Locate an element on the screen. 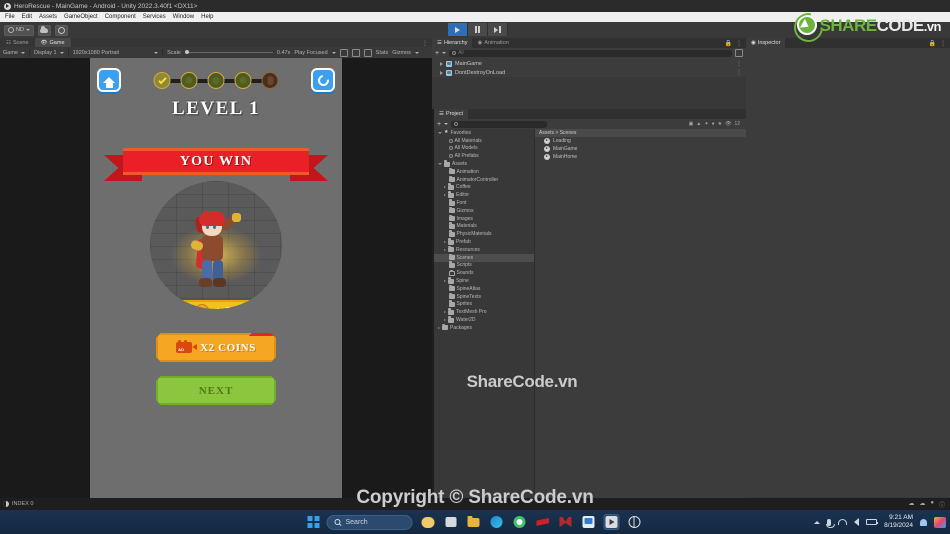 This screenshot has width=950, height=534. project-tree-item-textmesh-pro: TextMesh Pro is located at coordinates (484, 312).